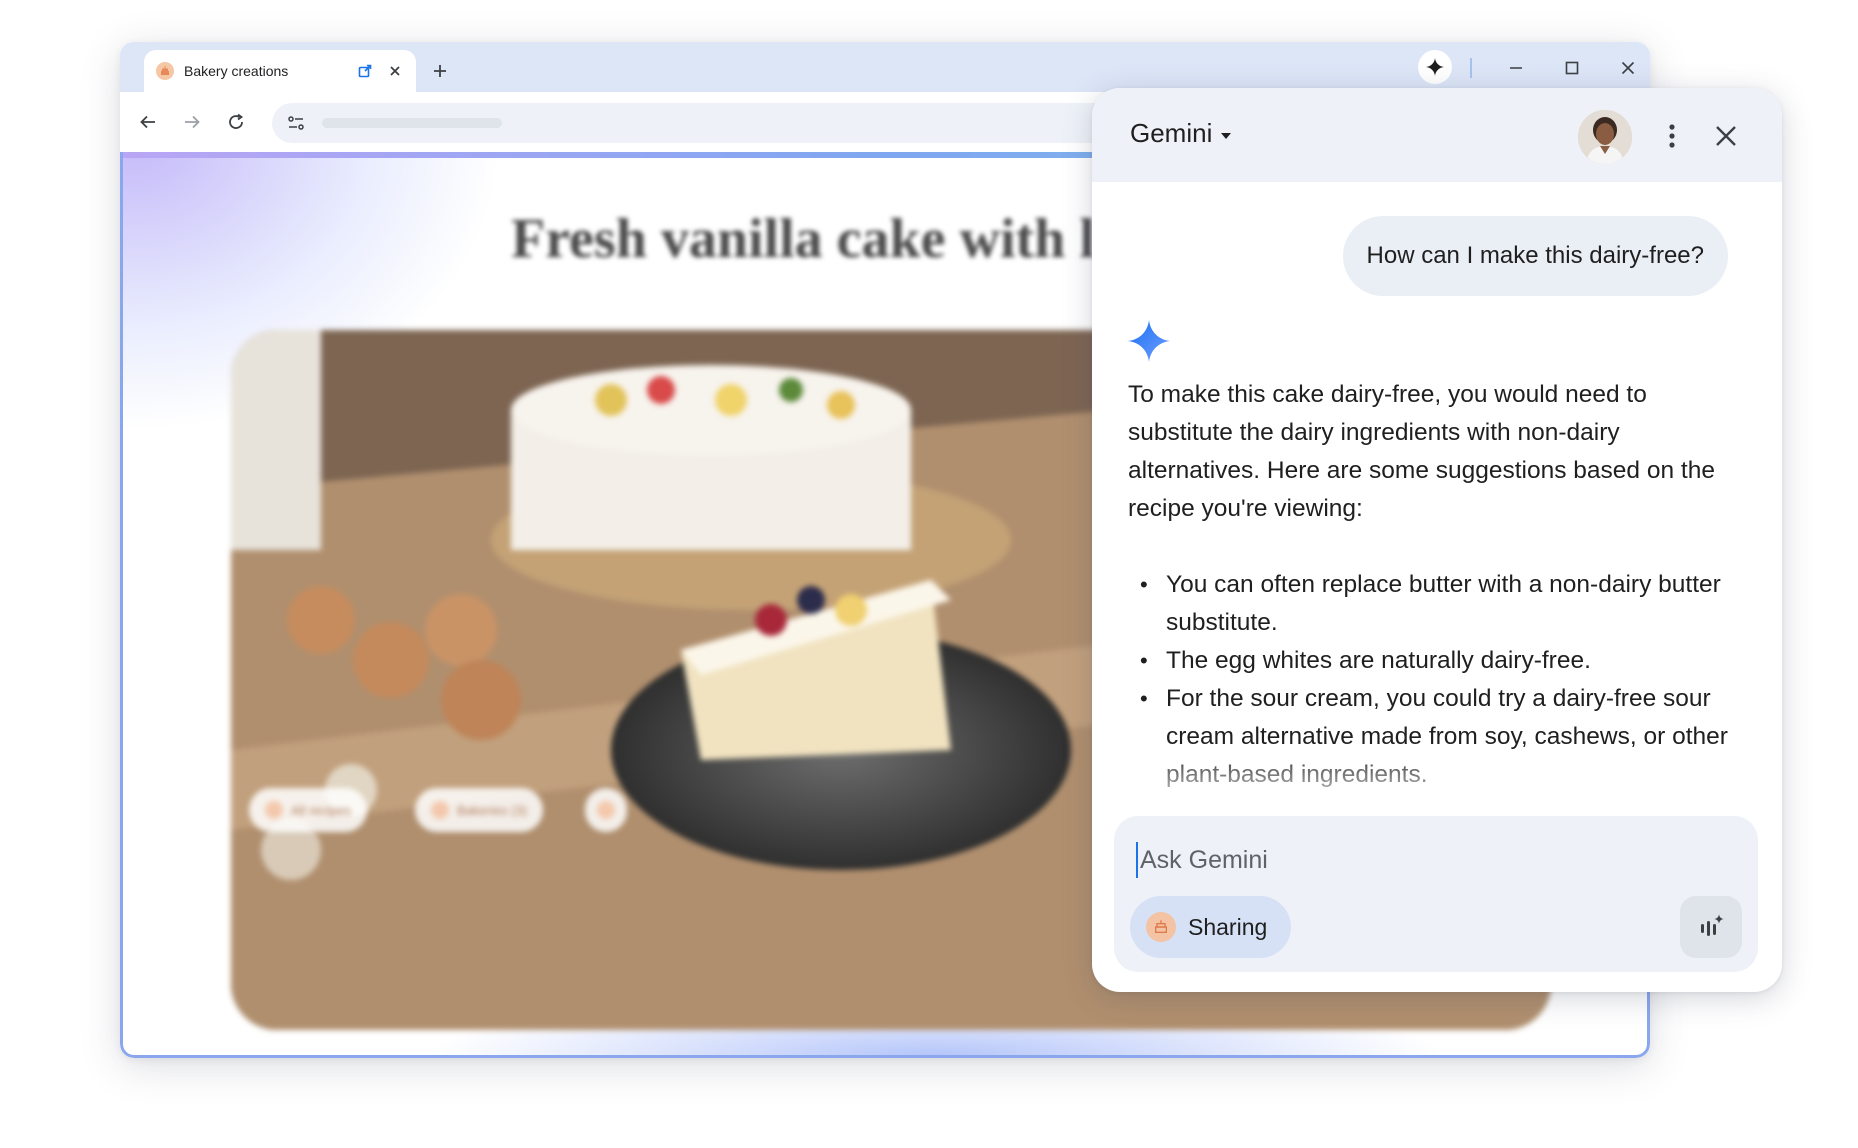 Image resolution: width=1858 pixels, height=1148 pixels. I want to click on caret-down-icon, so click(1226, 136).